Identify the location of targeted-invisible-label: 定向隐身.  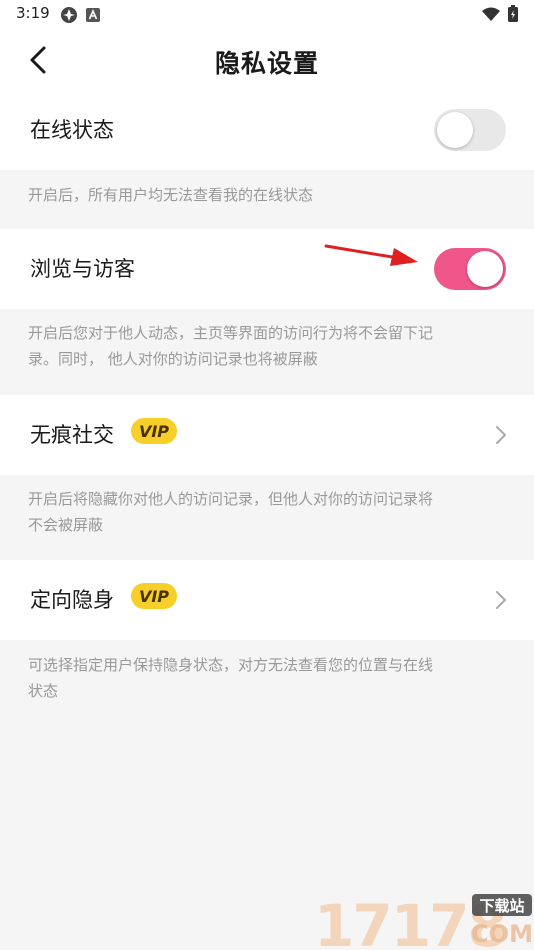
(72, 600).